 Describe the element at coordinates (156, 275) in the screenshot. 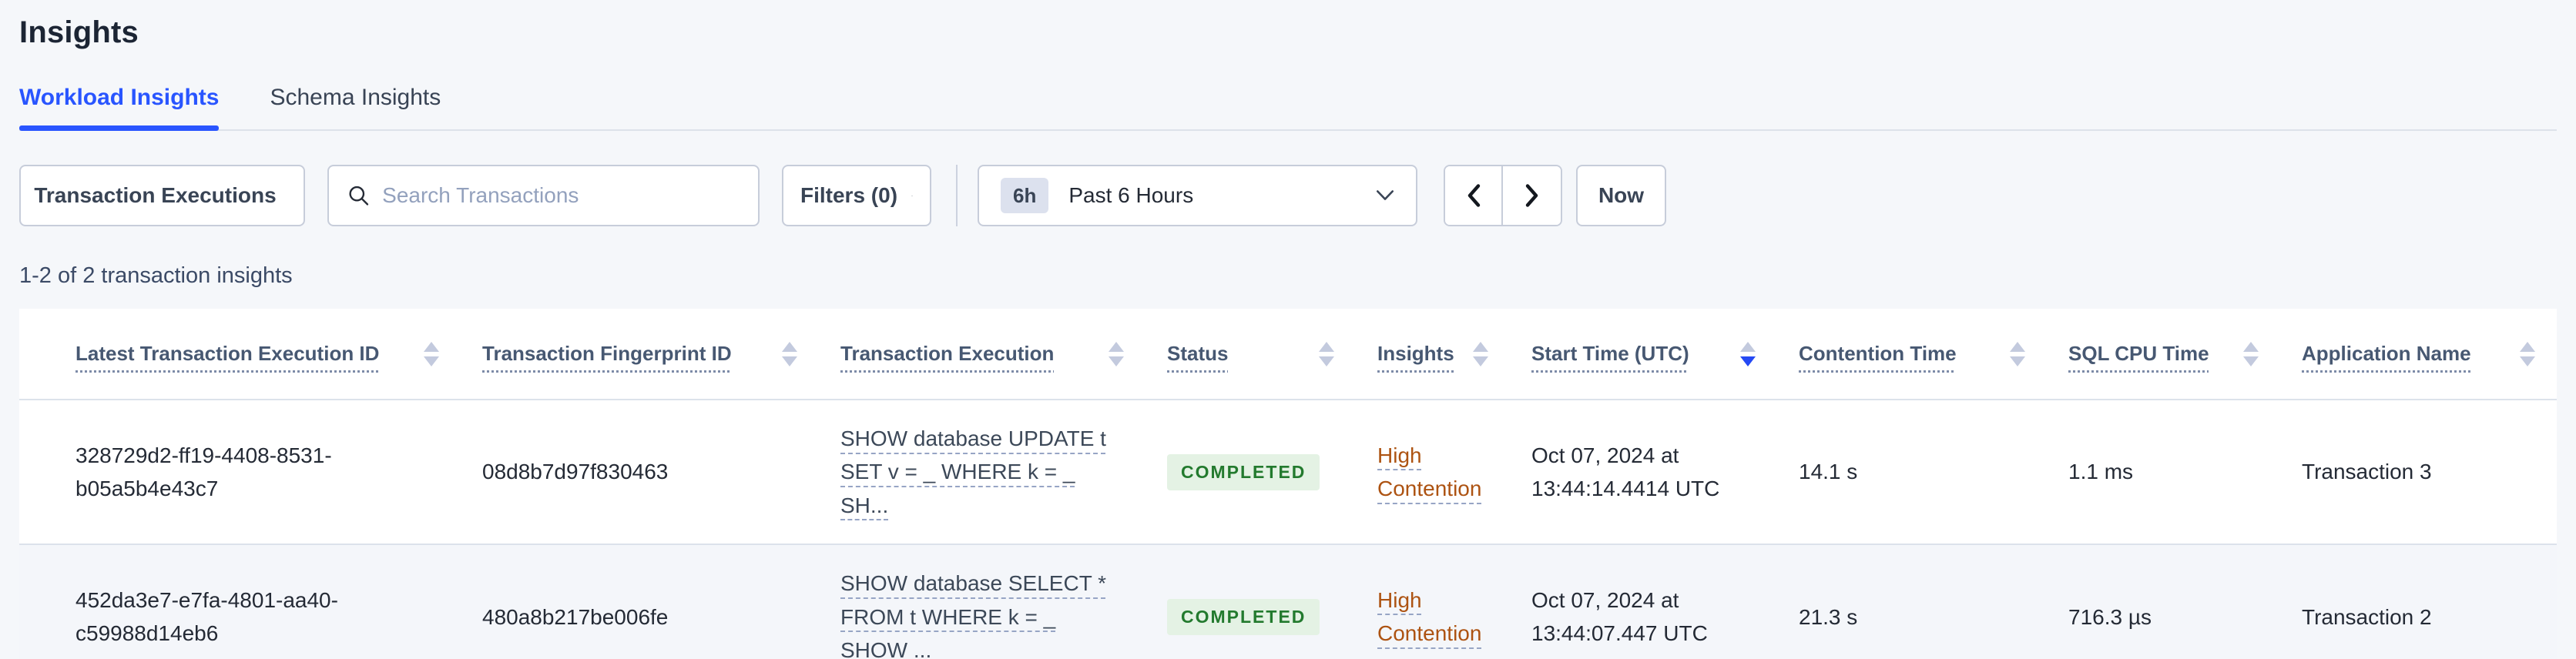

I see `results-summary: 1-2 of 2 transaction insights` at that location.